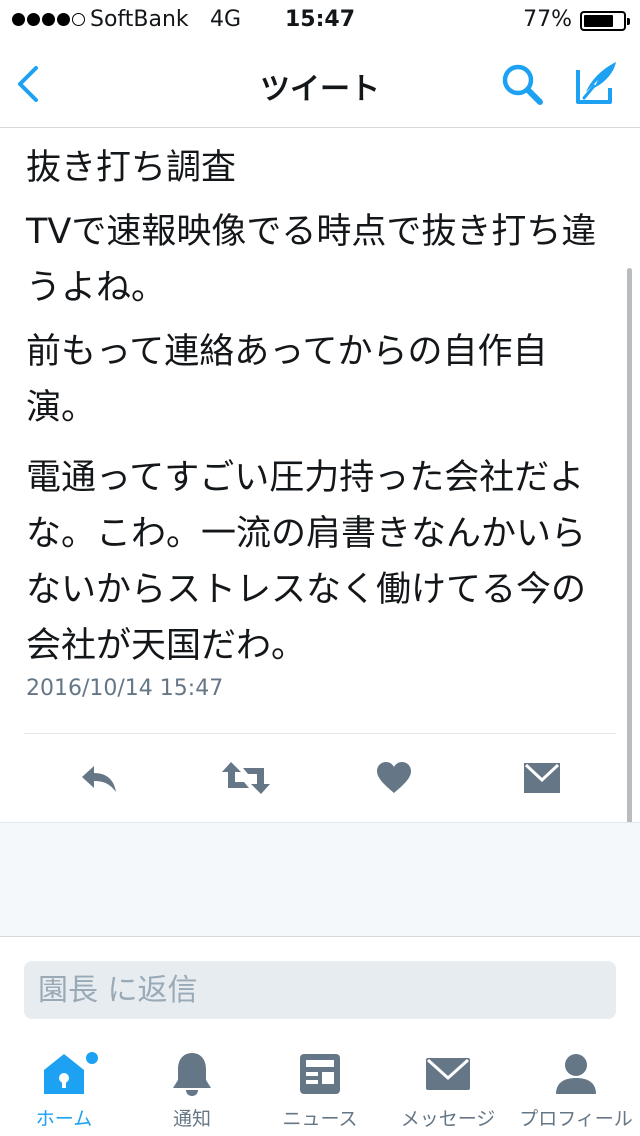 This screenshot has width=640, height=1136. What do you see at coordinates (320, 1074) in the screenshot?
I see `news-icon` at bounding box center [320, 1074].